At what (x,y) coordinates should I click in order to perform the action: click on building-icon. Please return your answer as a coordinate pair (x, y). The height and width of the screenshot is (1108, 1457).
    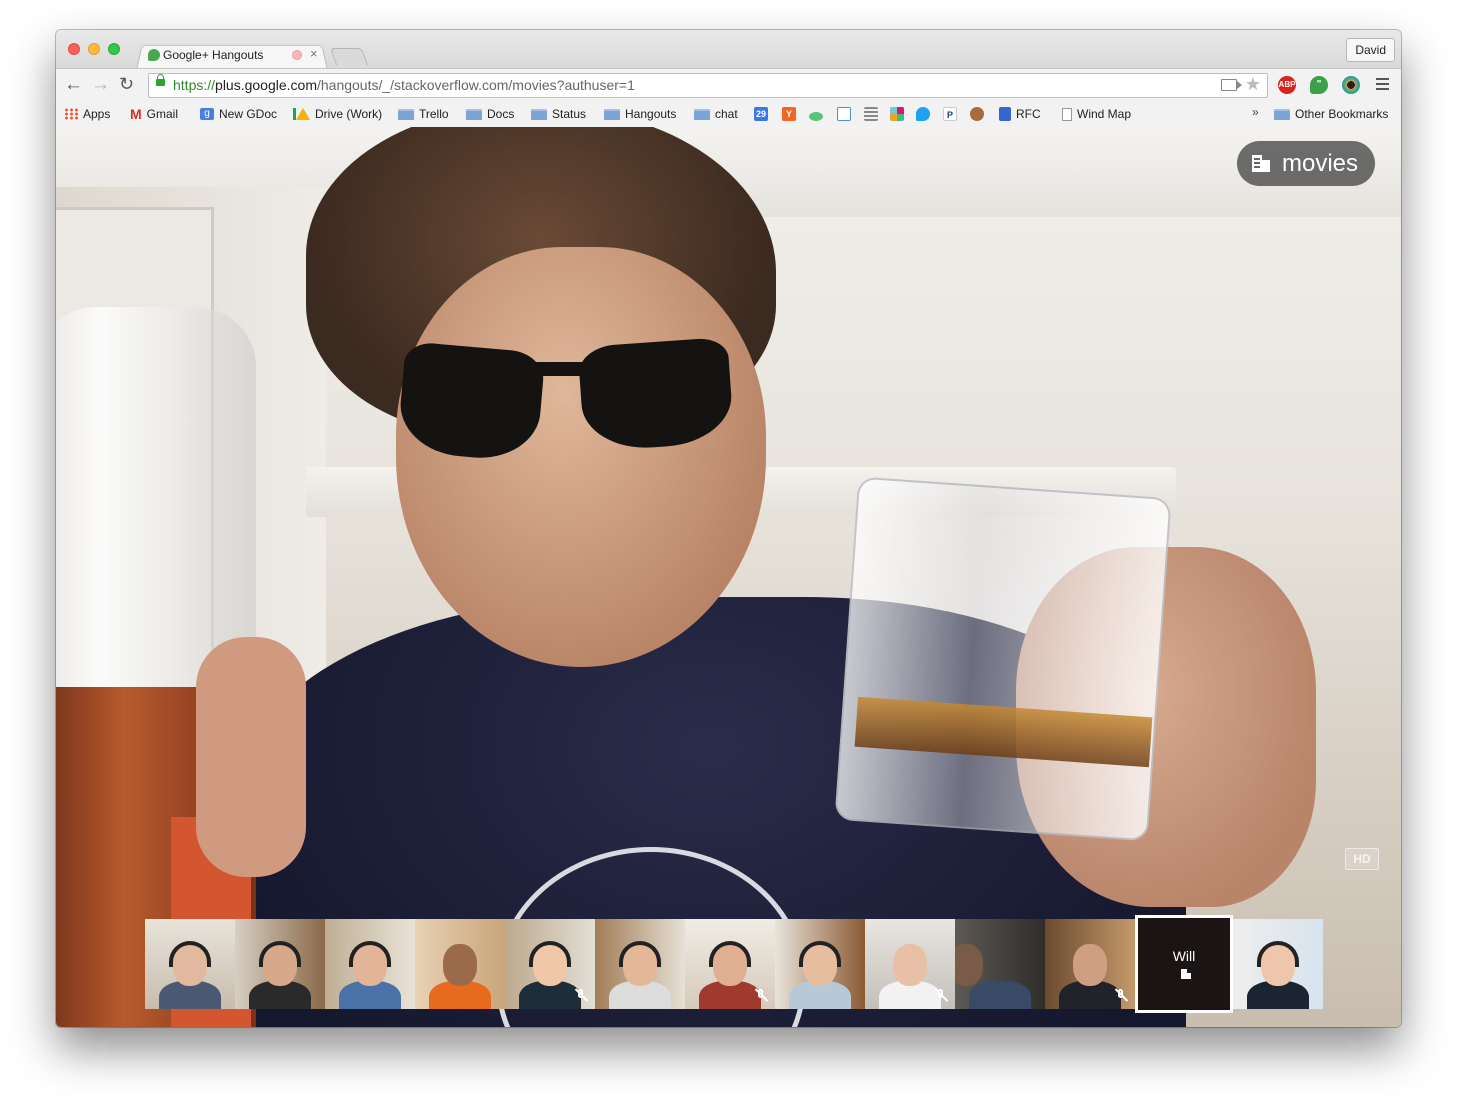
    Looking at the image, I should click on (1261, 163).